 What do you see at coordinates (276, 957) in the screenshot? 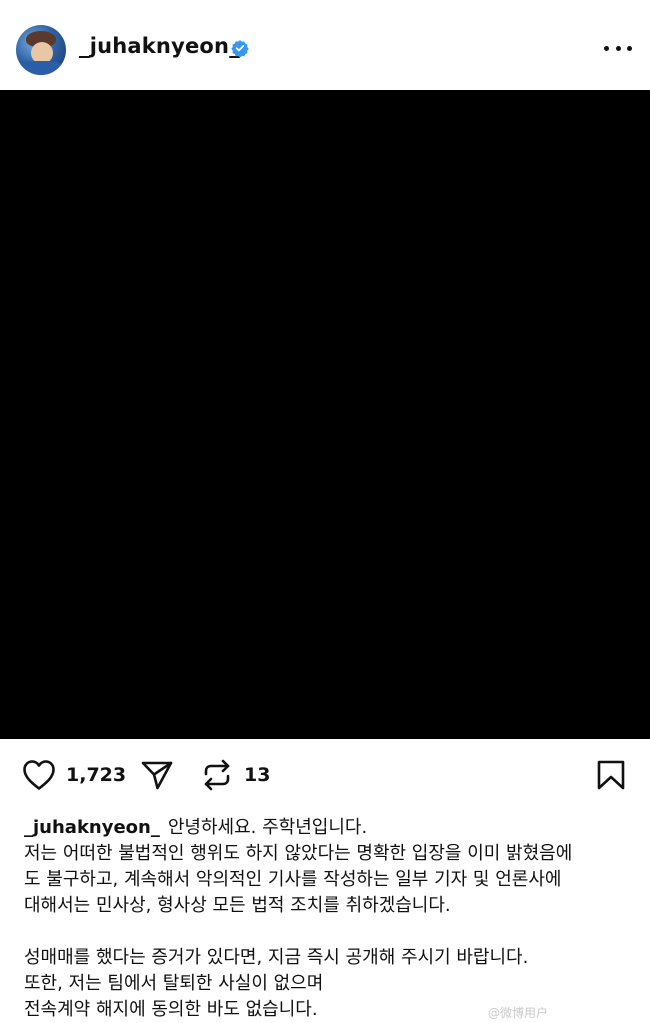
I see `caption-line: 성매매를 했다는 증거가 있다면, 지금 즉시 공개해 주시기 바랍니다.` at bounding box center [276, 957].